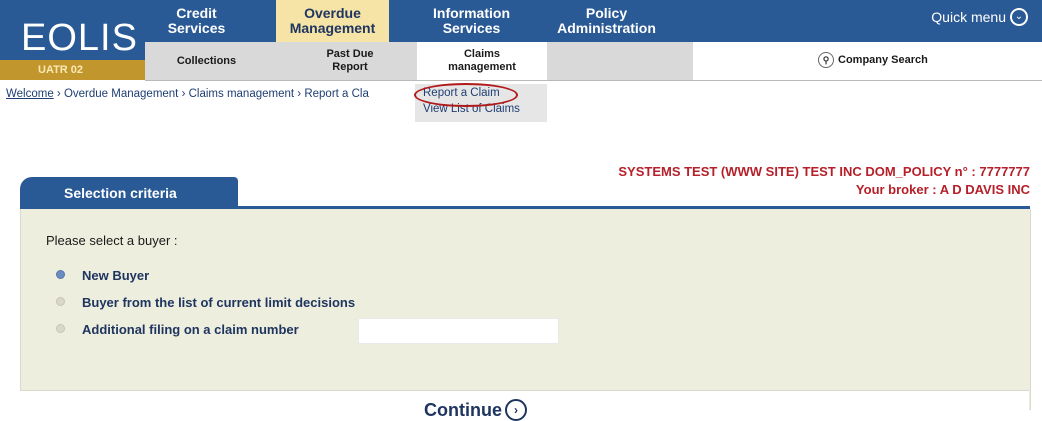 This screenshot has width=1042, height=421. I want to click on logo-text: EOLIS, so click(79, 38).